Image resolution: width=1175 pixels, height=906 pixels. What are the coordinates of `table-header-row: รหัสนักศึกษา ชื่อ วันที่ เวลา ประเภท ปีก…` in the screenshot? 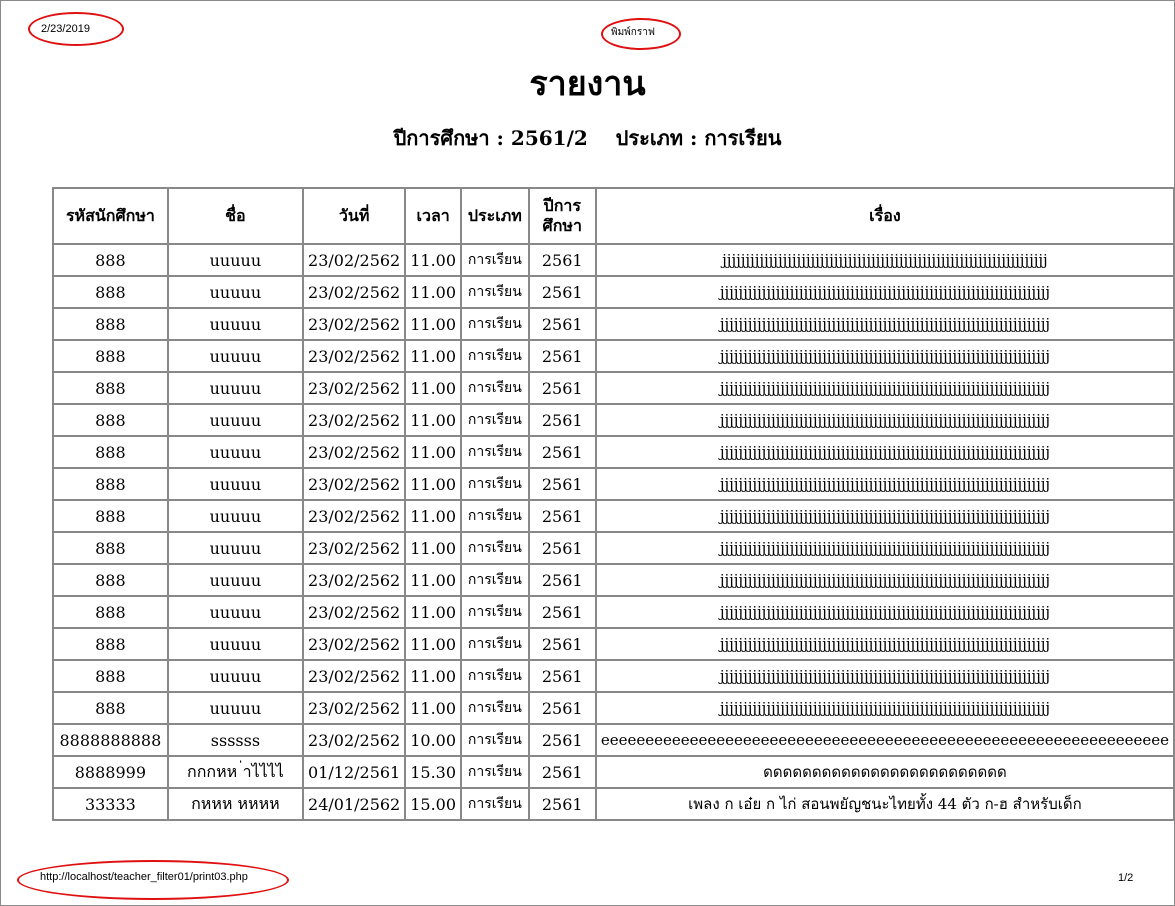 It's located at (613, 216).